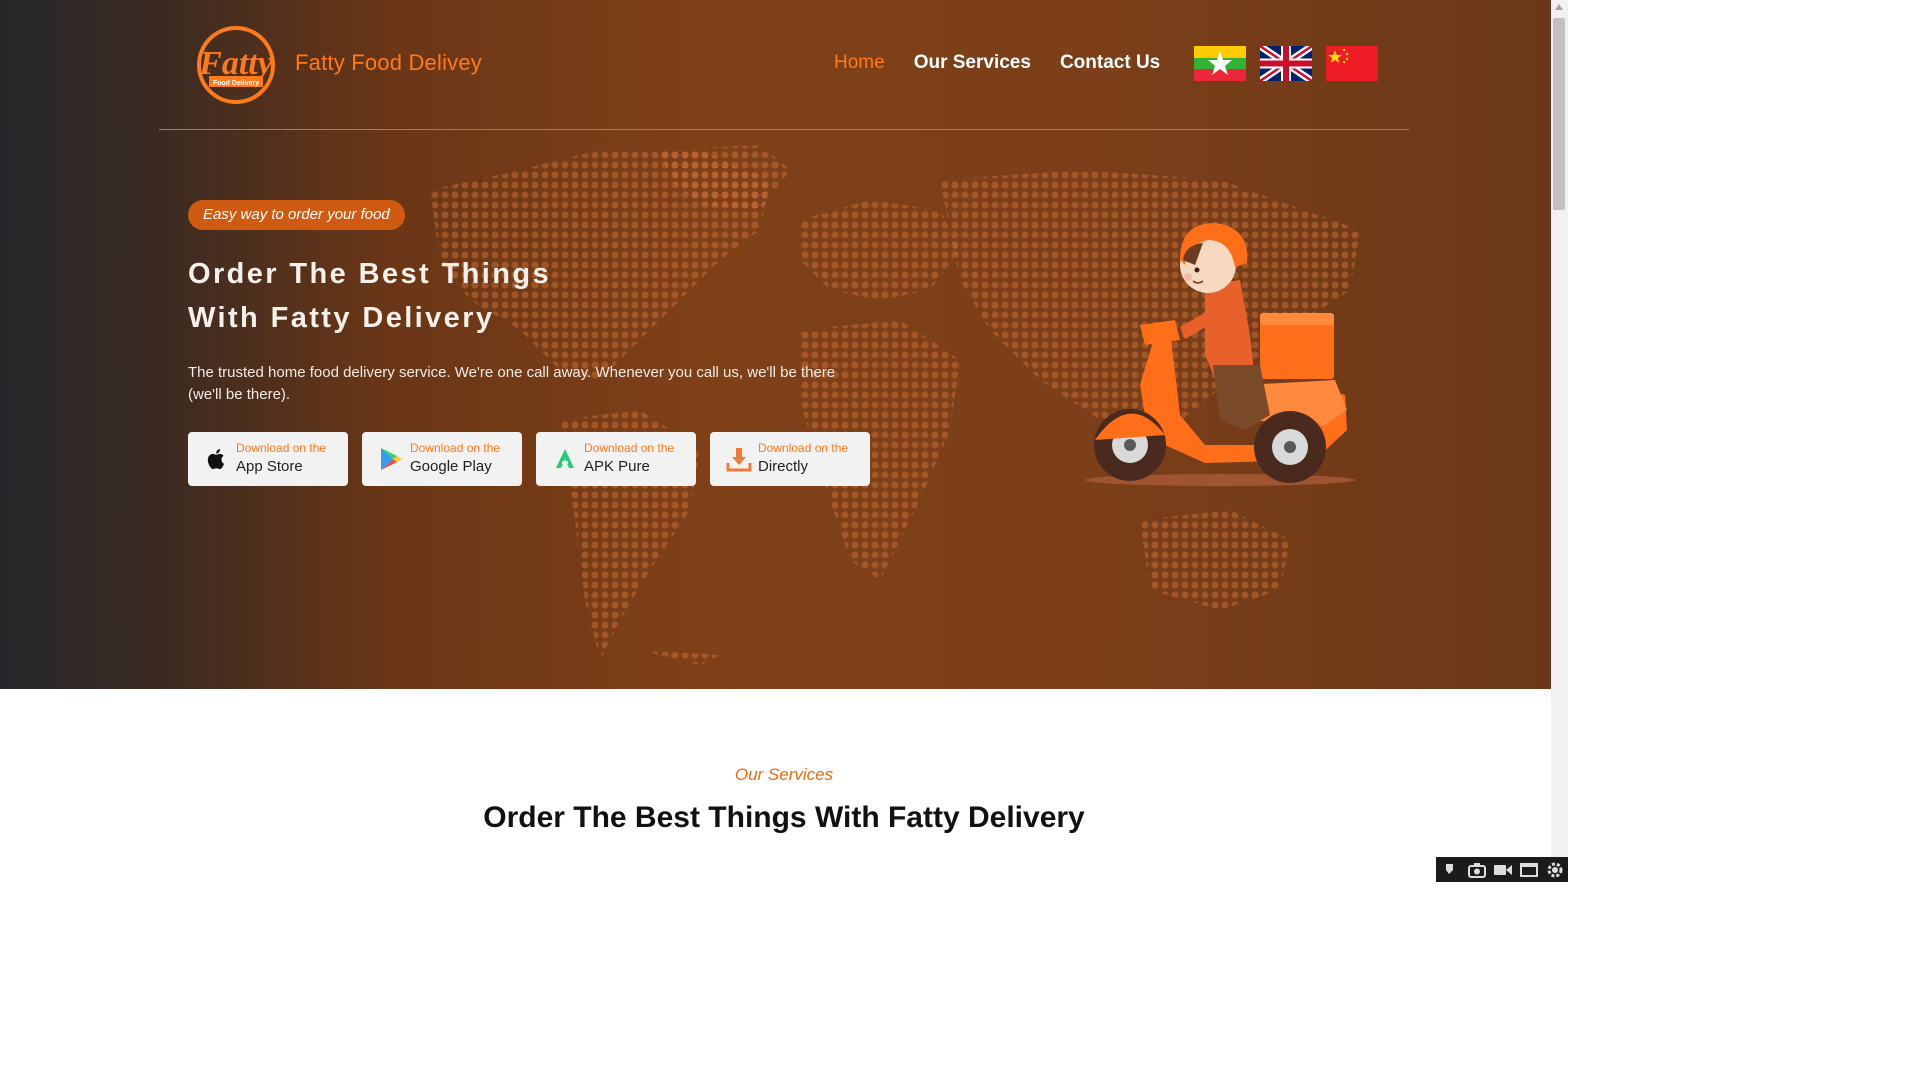 This screenshot has height=1080, width=1920. What do you see at coordinates (1451, 870) in the screenshot?
I see `pin-icon` at bounding box center [1451, 870].